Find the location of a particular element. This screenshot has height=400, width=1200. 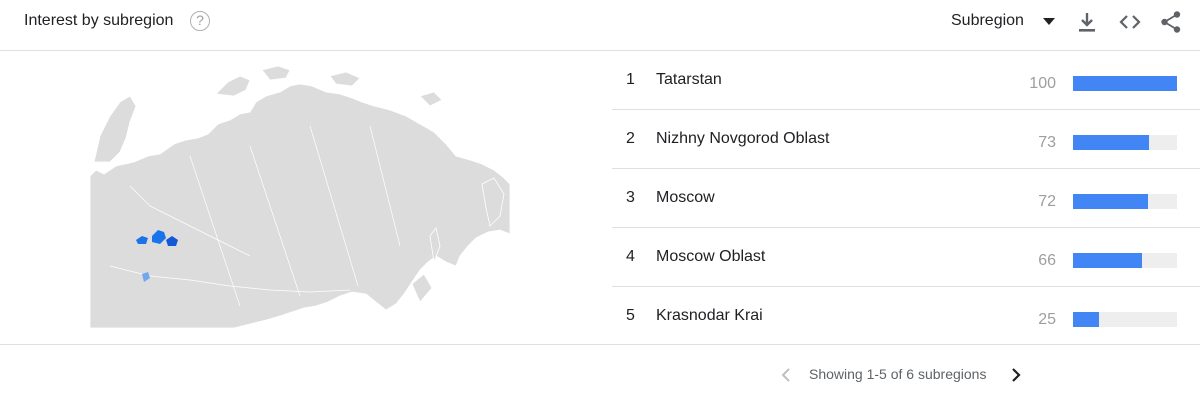

region-row: 4 Moscow Oblast 66 is located at coordinates (906, 257).